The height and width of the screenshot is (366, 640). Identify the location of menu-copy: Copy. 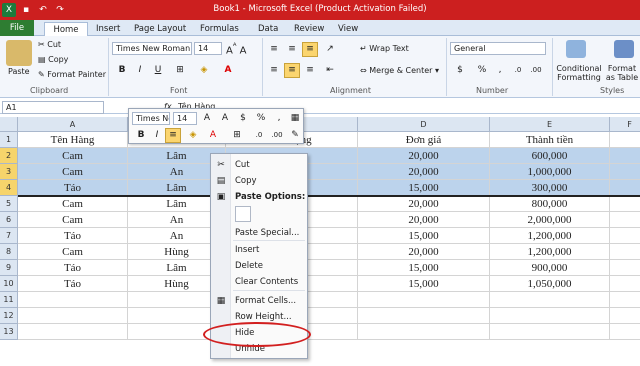
(246, 181).